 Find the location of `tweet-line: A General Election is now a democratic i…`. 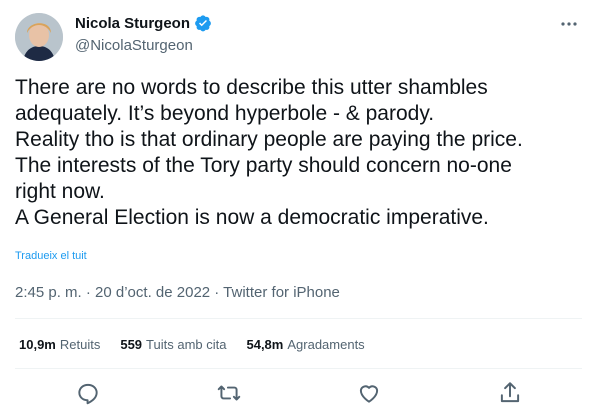

tweet-line: A General Election is now a democratic i… is located at coordinates (252, 217).